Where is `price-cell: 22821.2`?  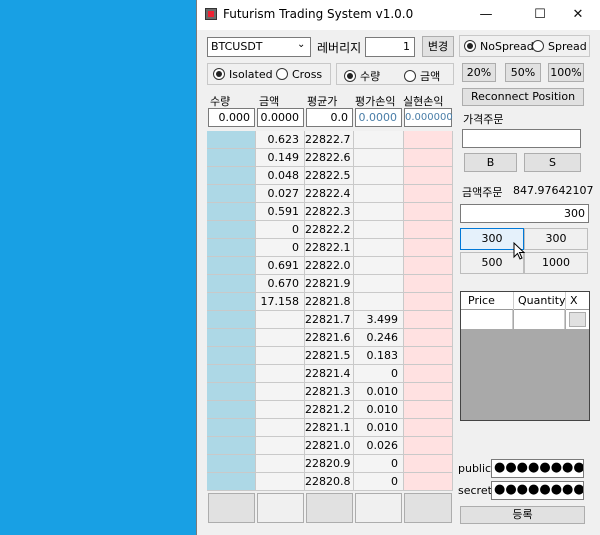 price-cell: 22821.2 is located at coordinates (329, 410).